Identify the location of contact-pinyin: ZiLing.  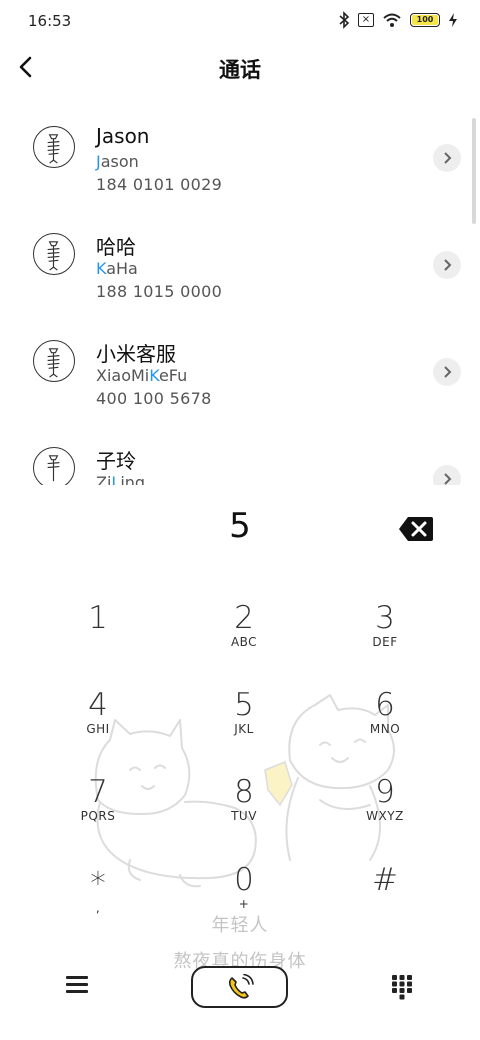
(120, 479).